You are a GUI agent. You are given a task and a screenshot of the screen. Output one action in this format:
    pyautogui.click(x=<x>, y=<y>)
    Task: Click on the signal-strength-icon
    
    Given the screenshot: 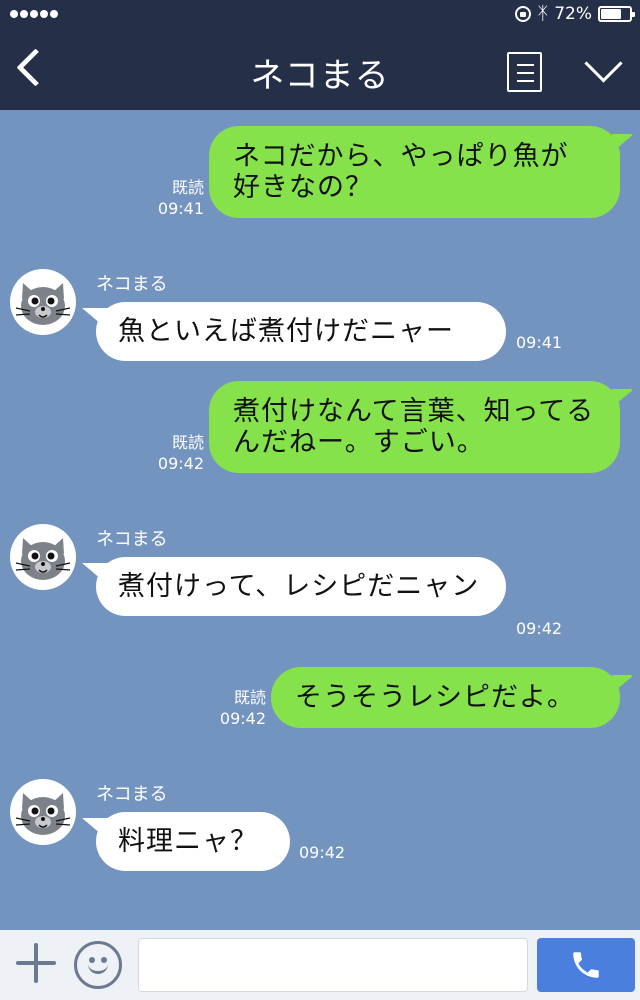 What is the action you would take?
    pyautogui.click(x=34, y=14)
    